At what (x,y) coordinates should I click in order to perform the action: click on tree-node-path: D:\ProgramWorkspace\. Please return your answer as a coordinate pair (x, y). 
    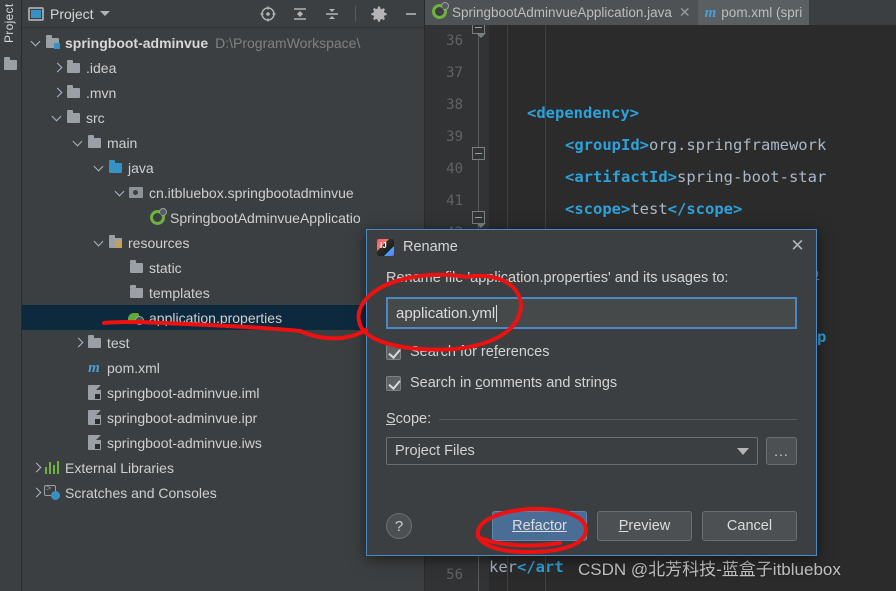
    Looking at the image, I should click on (288, 42).